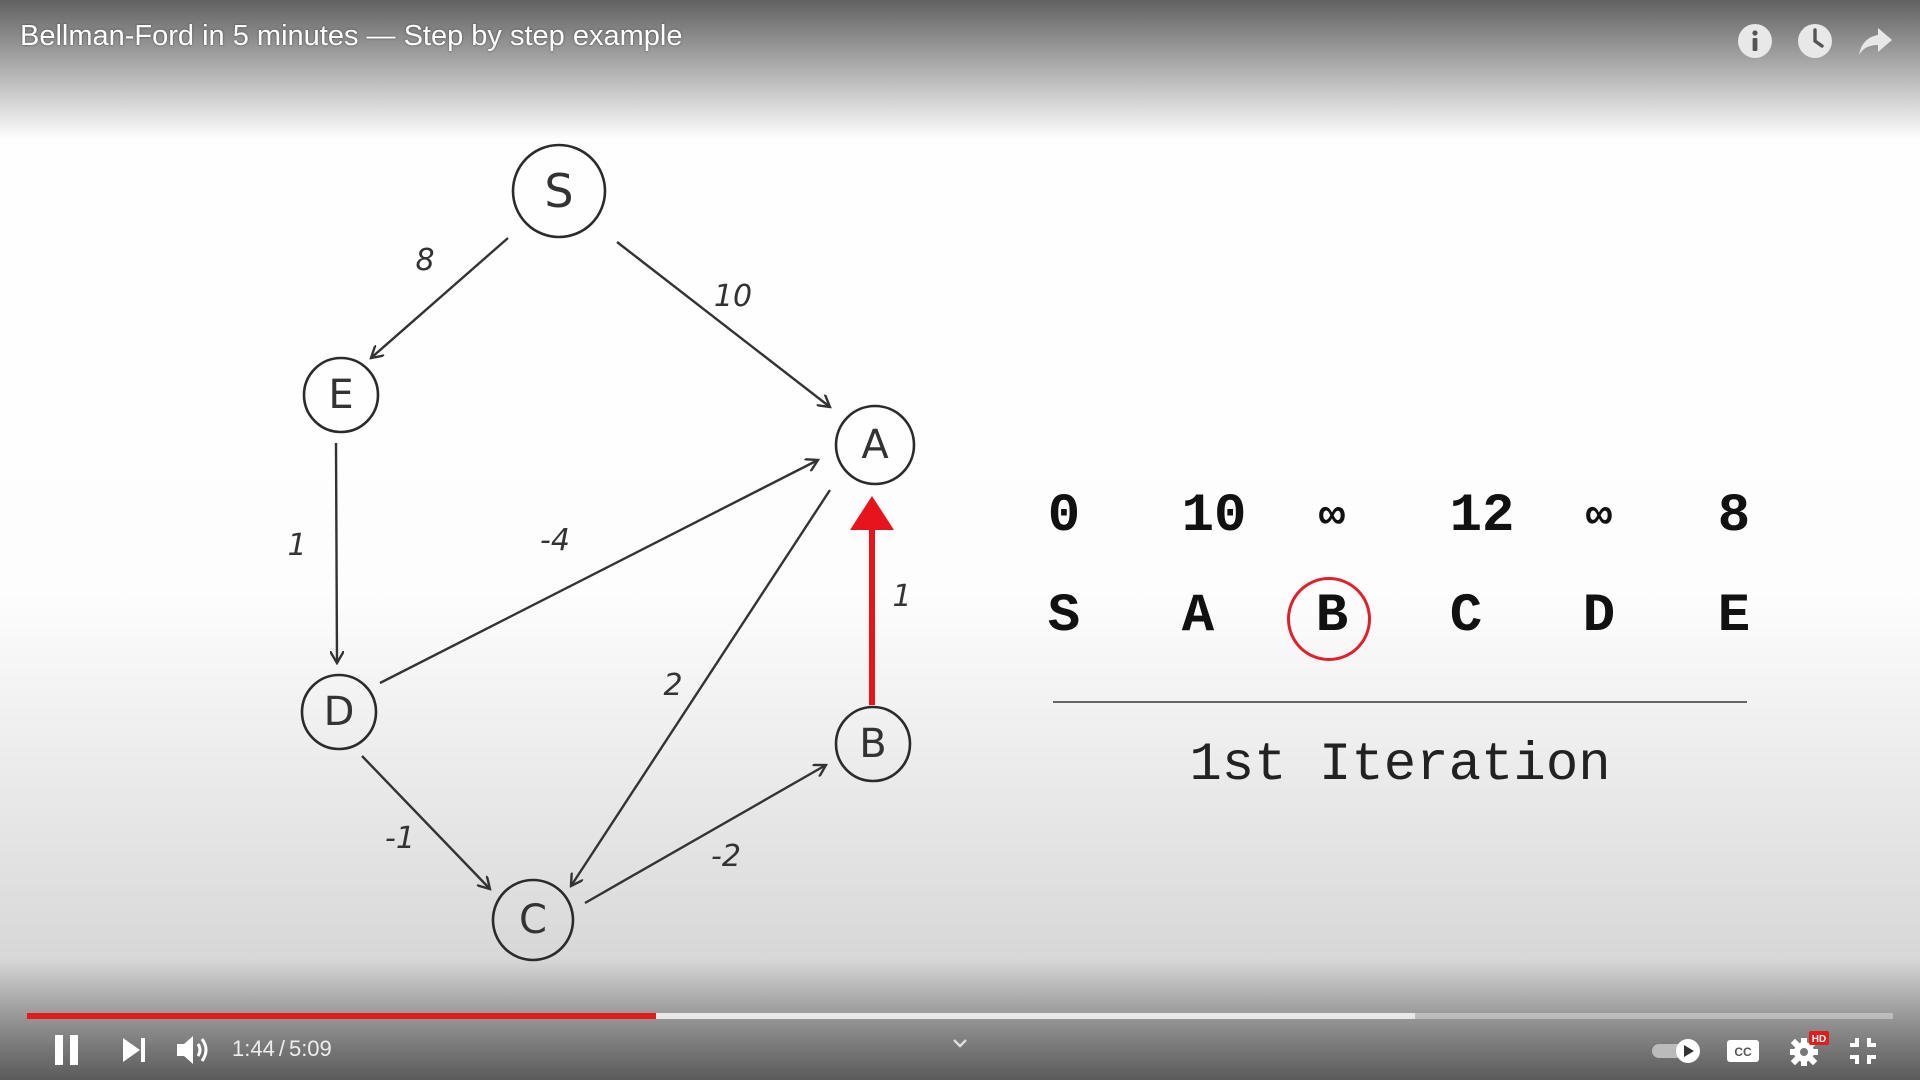 The height and width of the screenshot is (1080, 1920). What do you see at coordinates (1466, 616) in the screenshot?
I see `vertex-label-c: C` at bounding box center [1466, 616].